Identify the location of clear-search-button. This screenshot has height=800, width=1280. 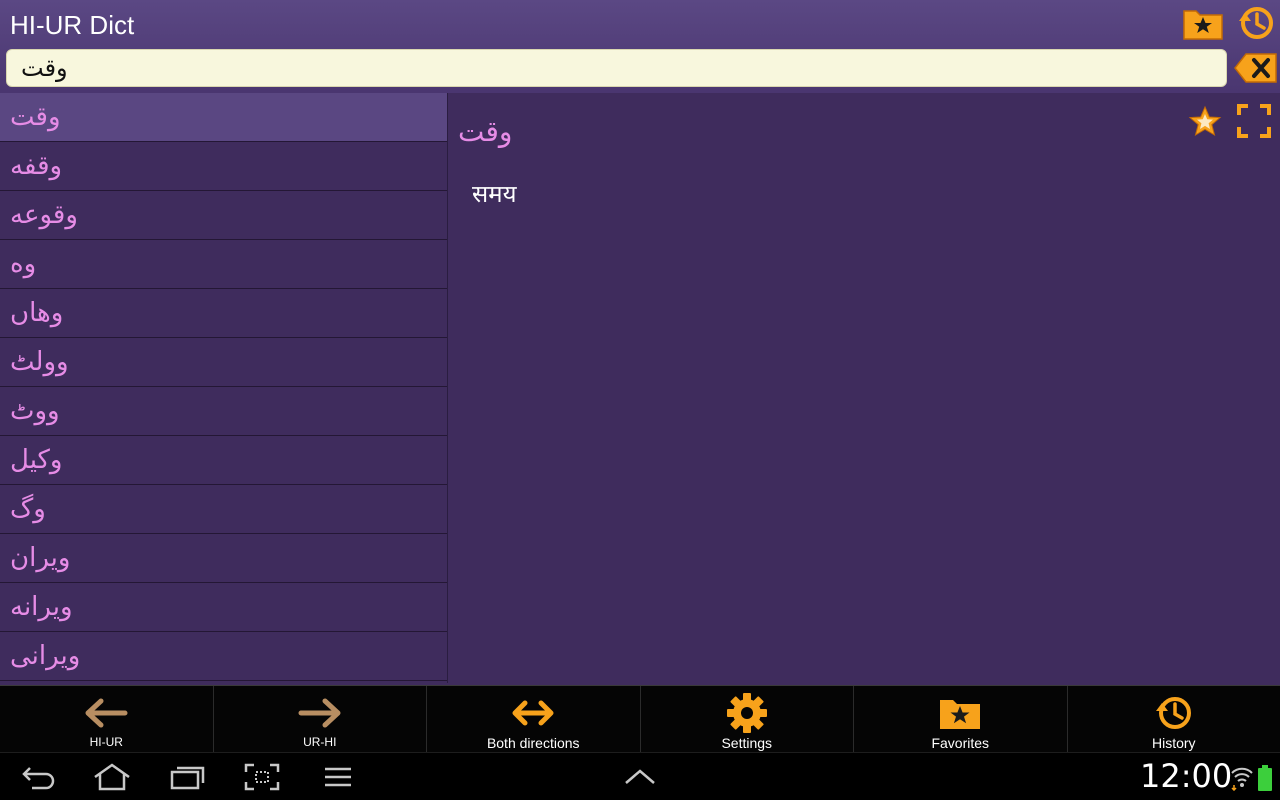
(1256, 68).